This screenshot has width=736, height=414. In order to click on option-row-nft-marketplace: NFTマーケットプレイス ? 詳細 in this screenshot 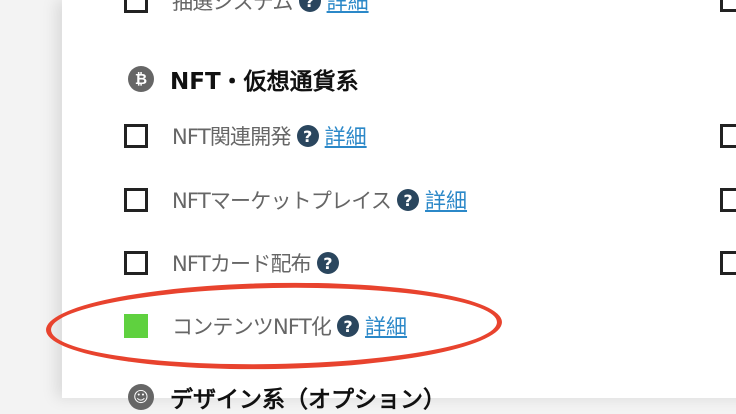, I will do `click(295, 200)`.